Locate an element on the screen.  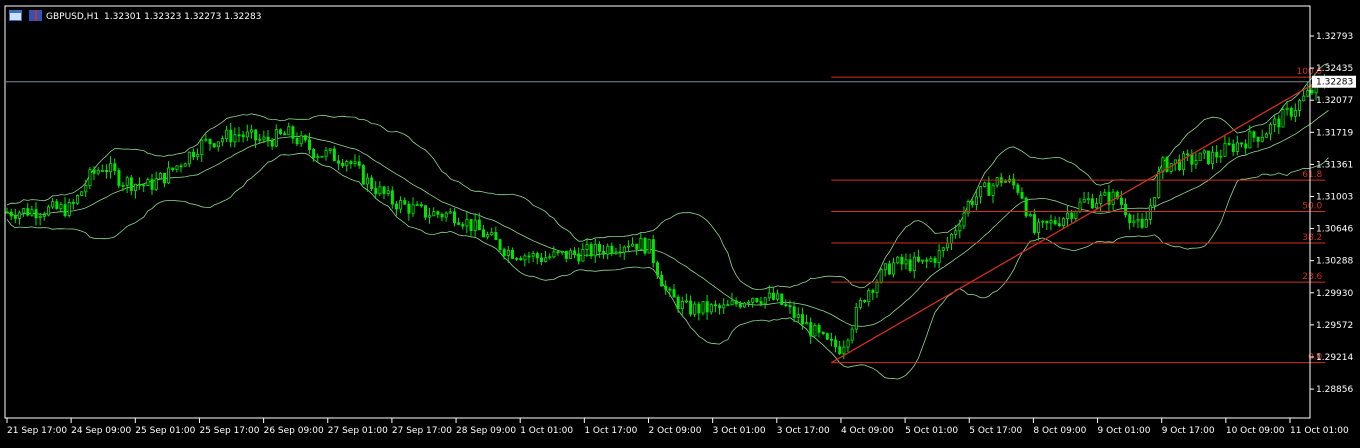
time-tick-label: 27 Sep 01:00 is located at coordinates (358, 431).